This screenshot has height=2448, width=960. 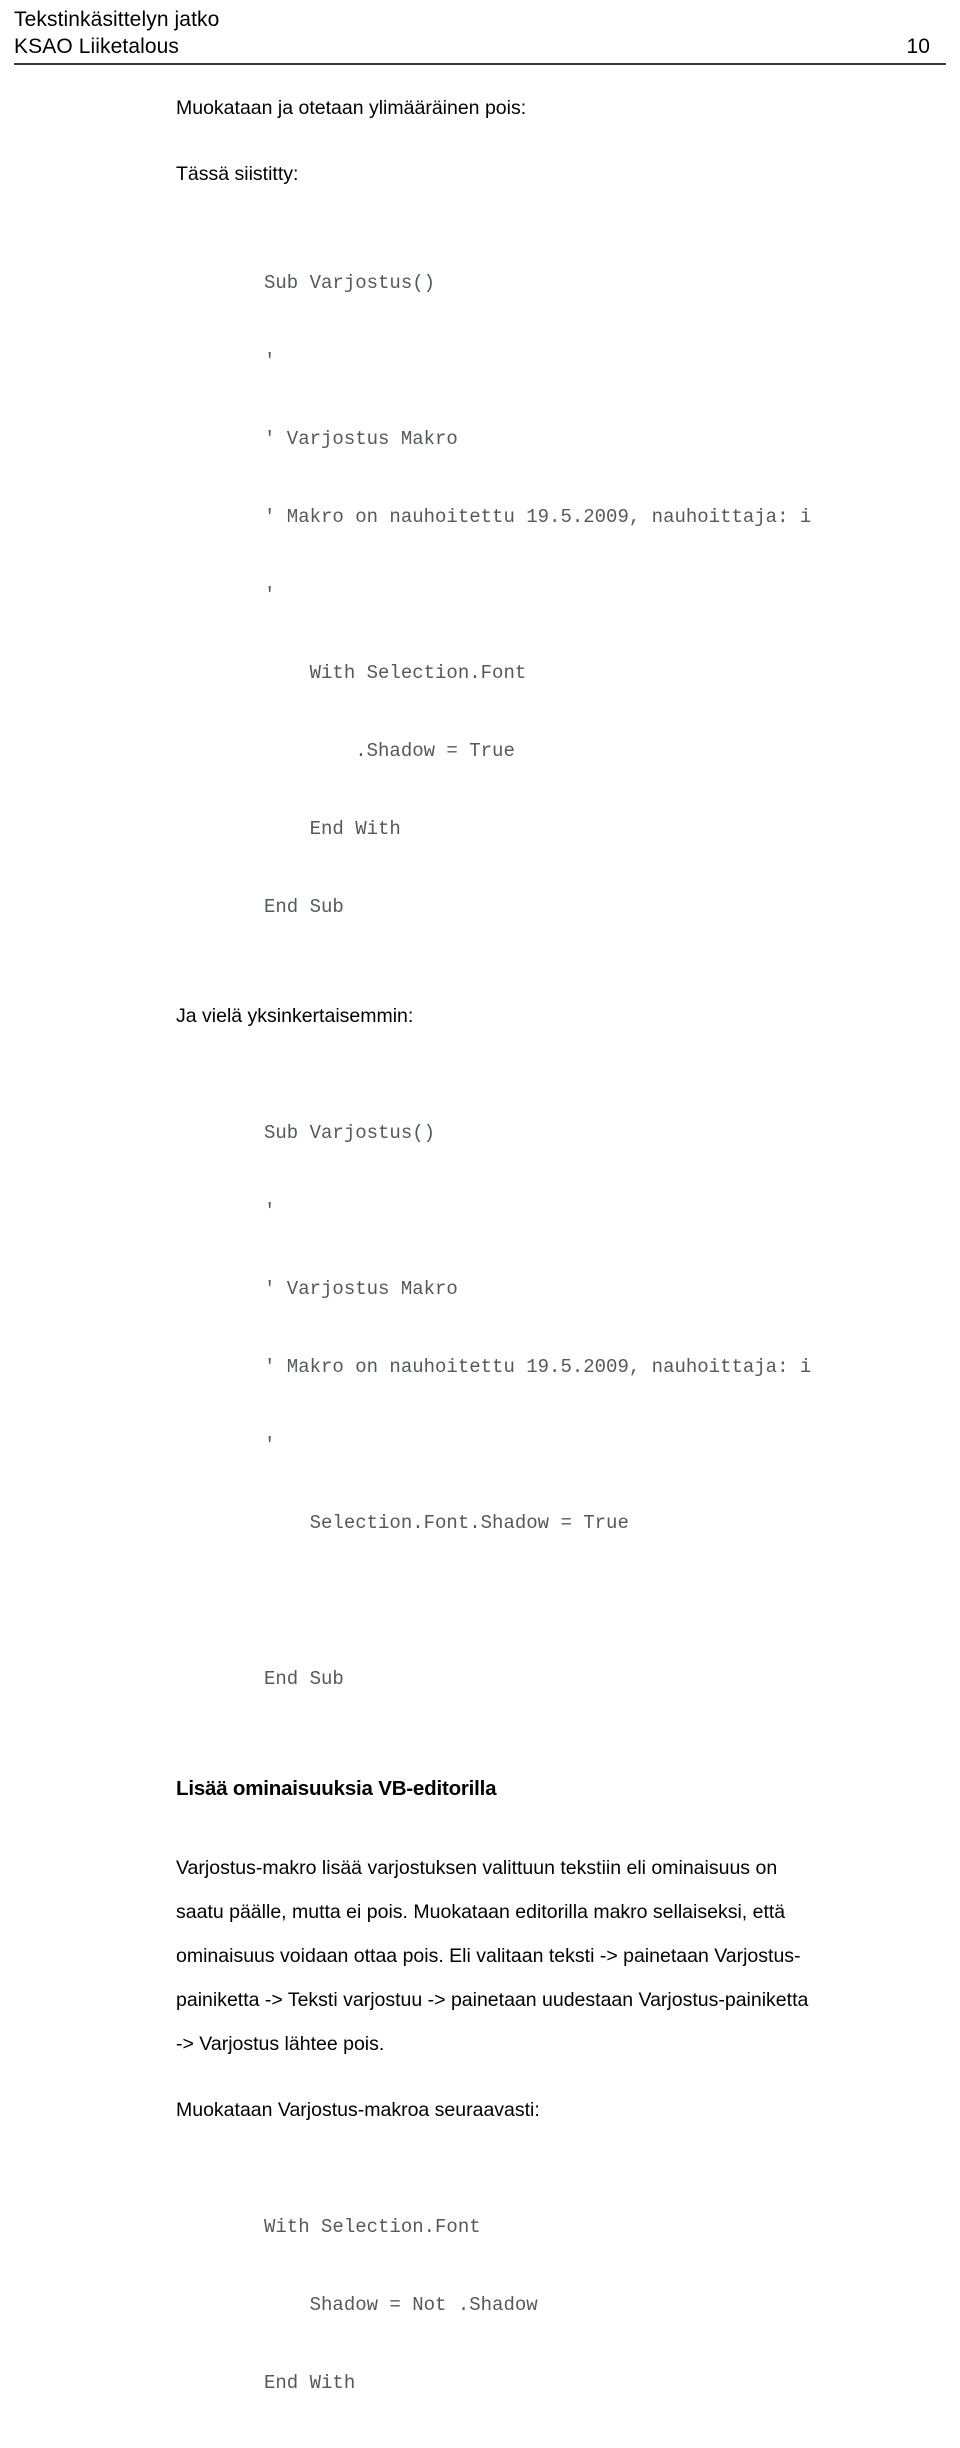 What do you see at coordinates (918, 46) in the screenshot?
I see `page-number: 10` at bounding box center [918, 46].